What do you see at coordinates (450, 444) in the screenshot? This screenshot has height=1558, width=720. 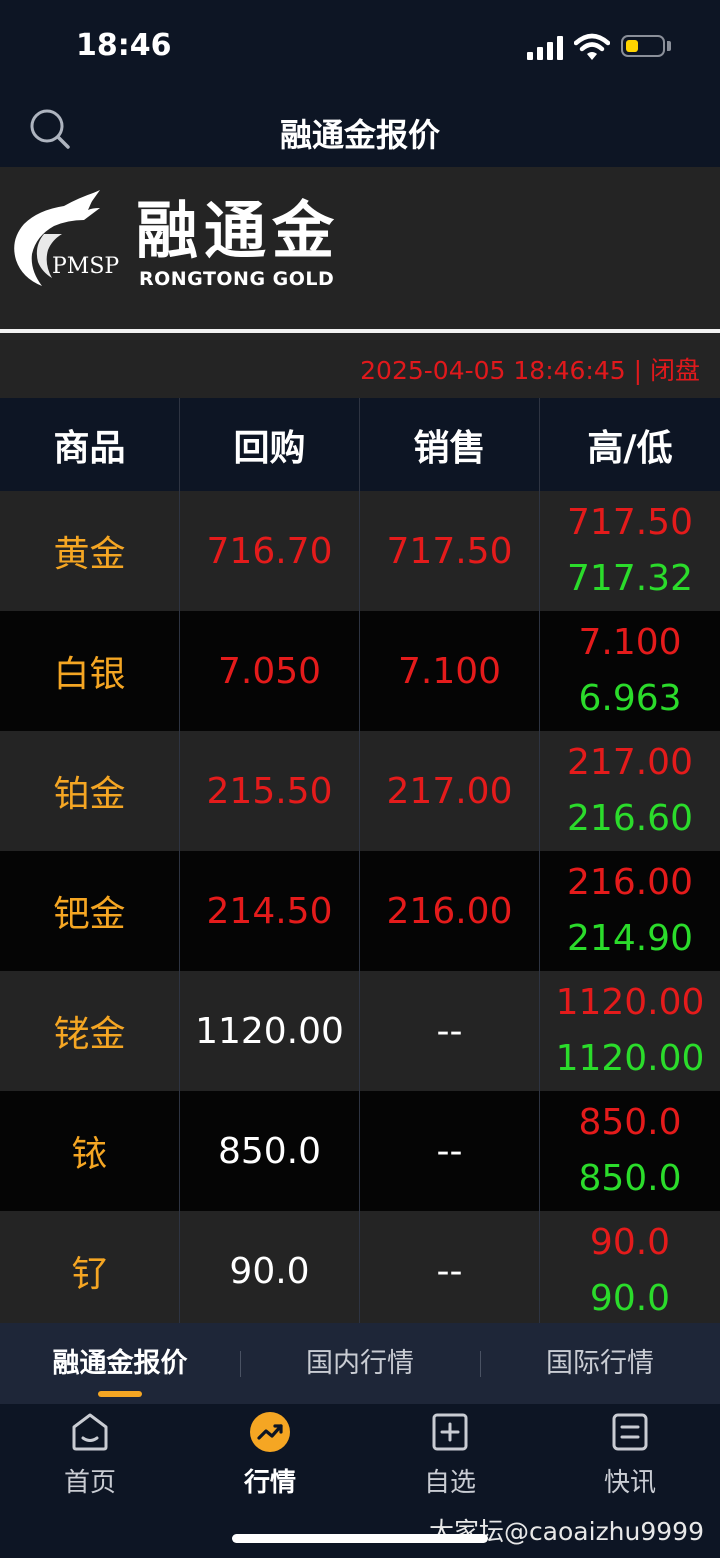 I see `header-sell: 销售` at bounding box center [450, 444].